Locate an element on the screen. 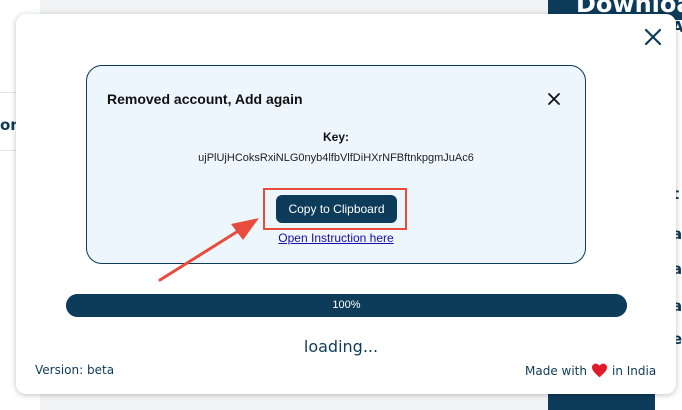 This screenshot has height=410, width=682. made-with-label: Made with is located at coordinates (556, 371).